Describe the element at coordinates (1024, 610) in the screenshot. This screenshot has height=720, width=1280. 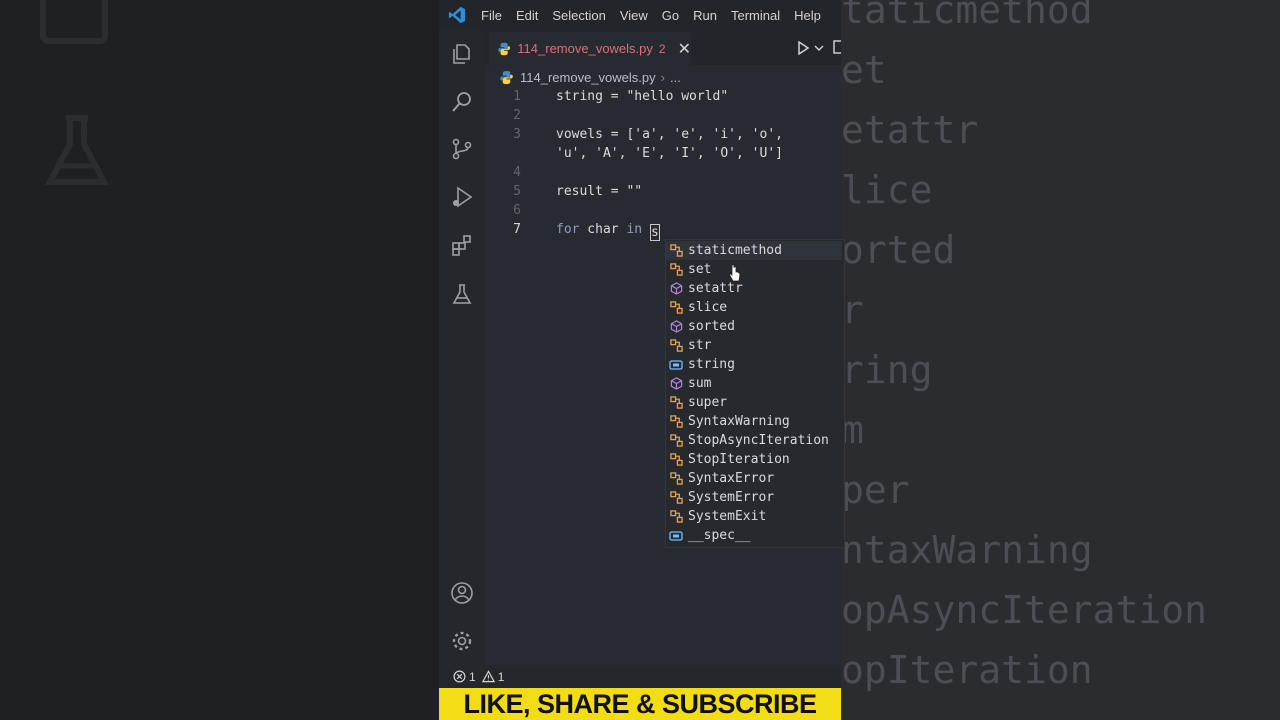
I see `background-echo-text: opAsyncIteration` at that location.